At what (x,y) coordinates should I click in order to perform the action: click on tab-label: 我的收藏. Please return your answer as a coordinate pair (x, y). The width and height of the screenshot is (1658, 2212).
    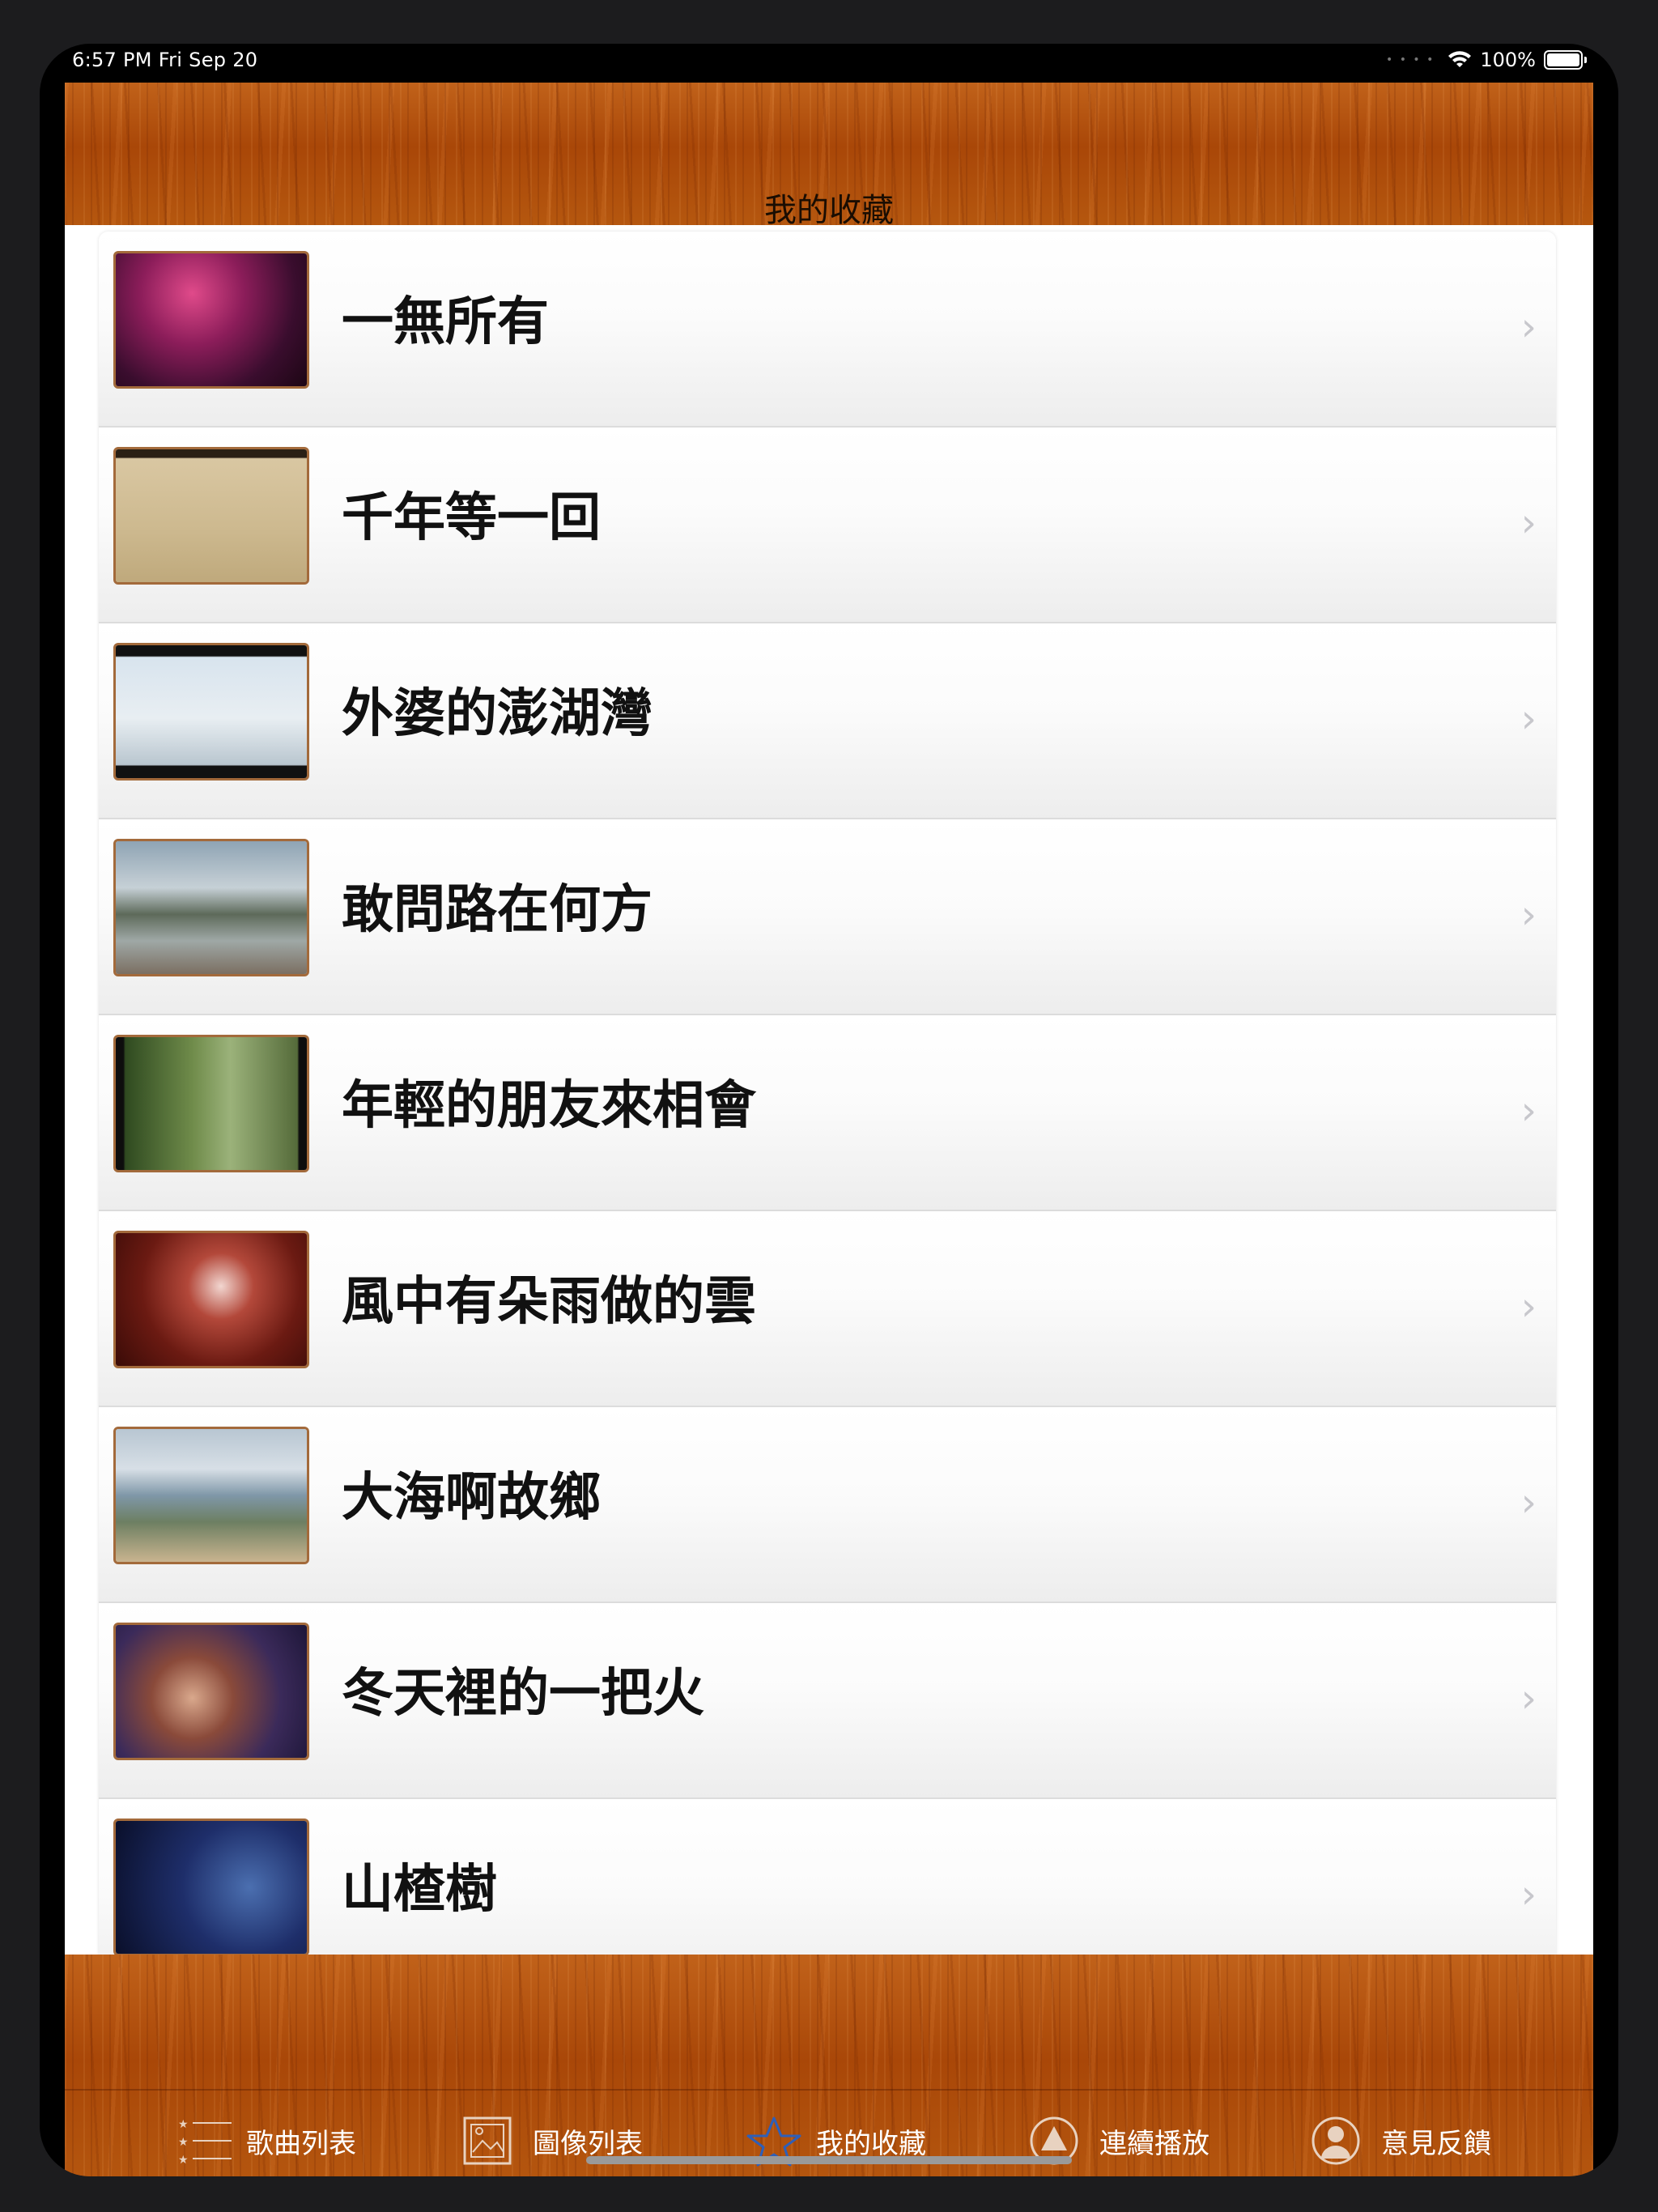
    Looking at the image, I should click on (871, 2144).